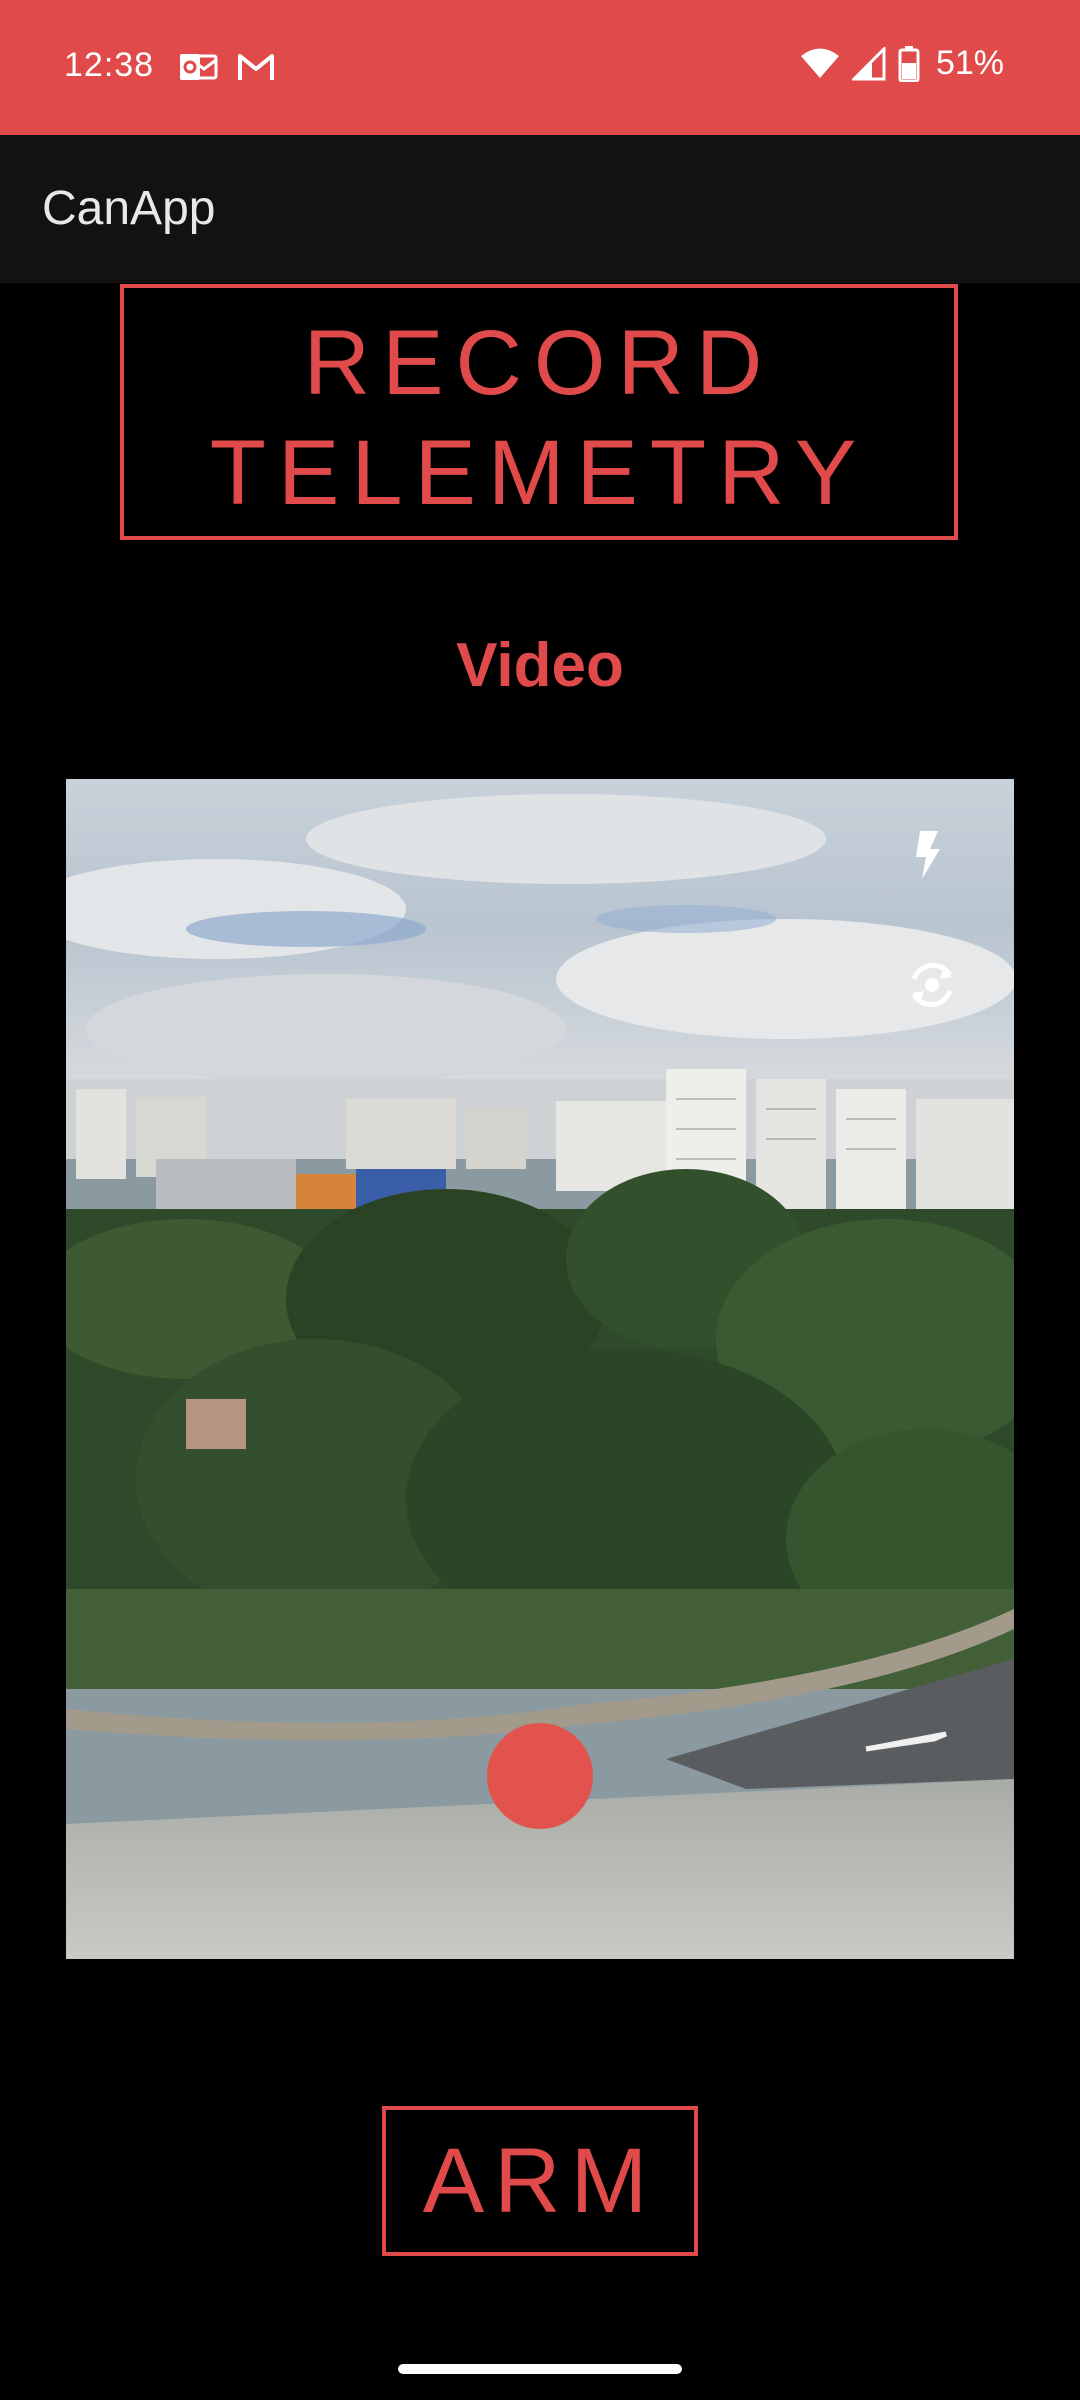 This screenshot has height=2400, width=1080. I want to click on battery-percentage: 51%, so click(969, 63).